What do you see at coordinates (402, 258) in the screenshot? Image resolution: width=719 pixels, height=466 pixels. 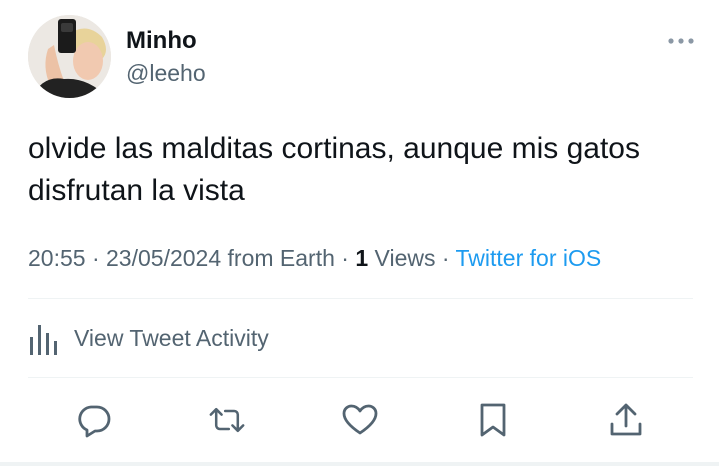 I see `views-label: Views` at bounding box center [402, 258].